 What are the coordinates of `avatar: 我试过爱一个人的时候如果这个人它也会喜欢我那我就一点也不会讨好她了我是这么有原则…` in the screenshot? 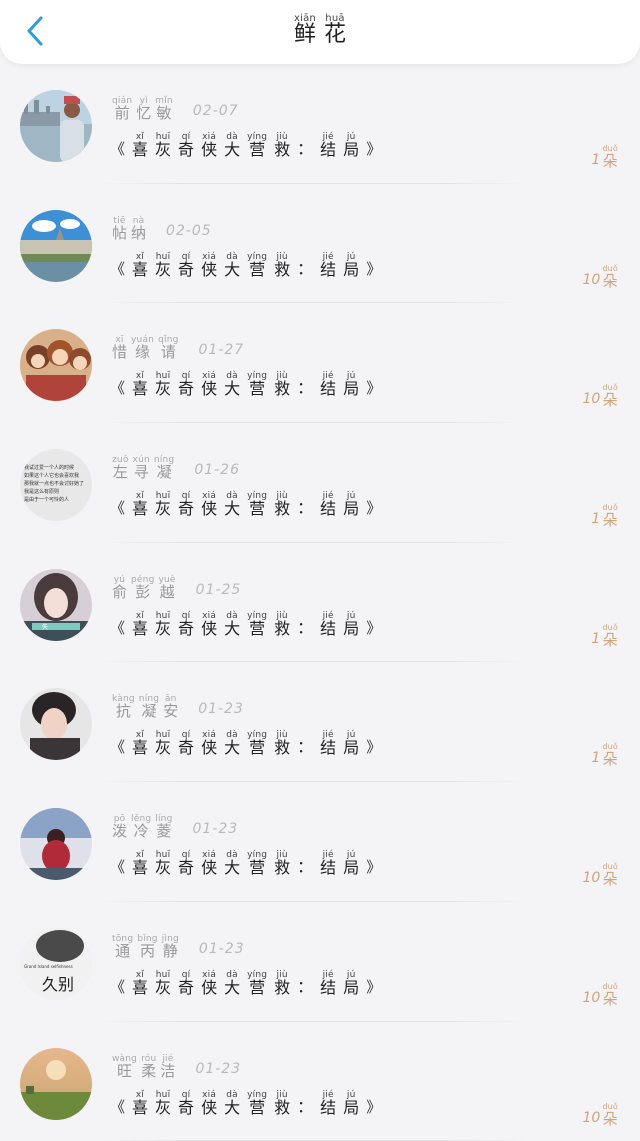 It's located at (56, 485).